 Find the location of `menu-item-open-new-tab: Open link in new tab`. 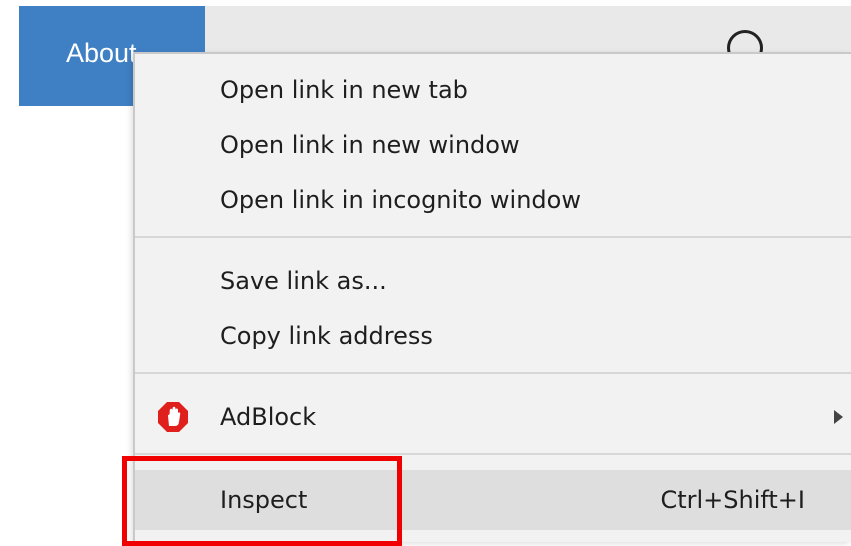

menu-item-open-new-tab: Open link in new tab is located at coordinates (493, 90).